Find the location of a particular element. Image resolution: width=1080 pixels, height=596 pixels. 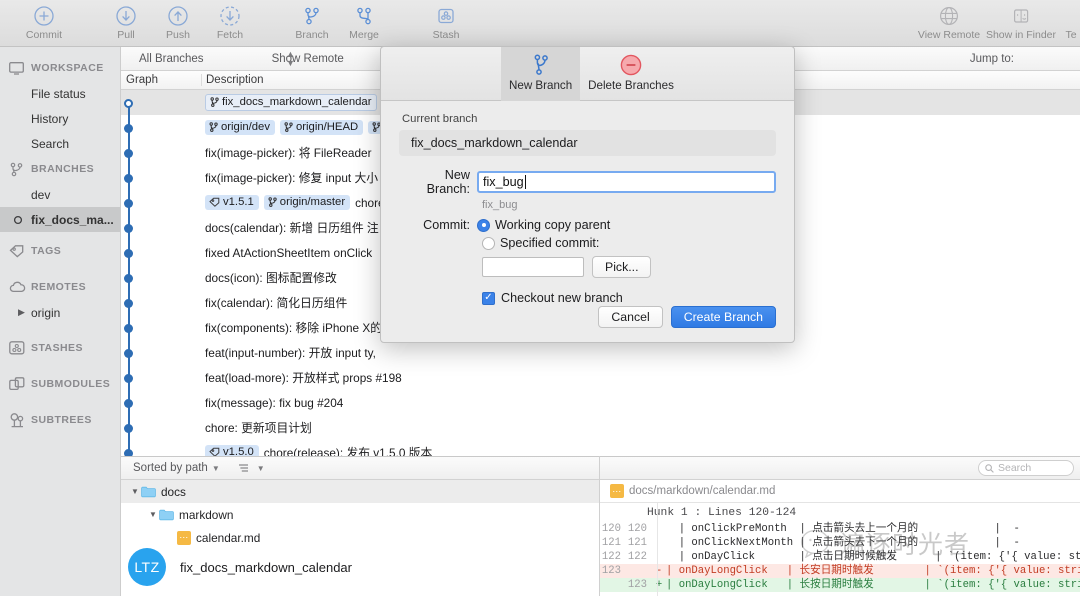

toolbar-fetch-button: Fetch is located at coordinates (230, 20).